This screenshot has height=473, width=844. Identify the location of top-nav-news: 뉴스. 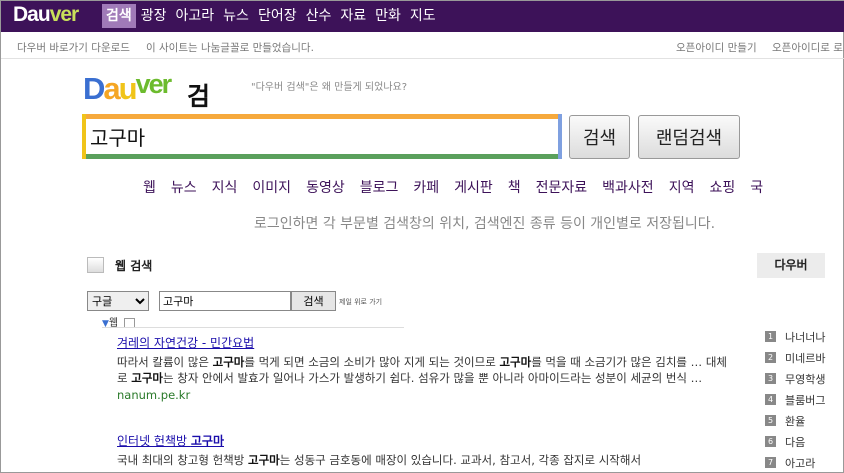
(236, 16).